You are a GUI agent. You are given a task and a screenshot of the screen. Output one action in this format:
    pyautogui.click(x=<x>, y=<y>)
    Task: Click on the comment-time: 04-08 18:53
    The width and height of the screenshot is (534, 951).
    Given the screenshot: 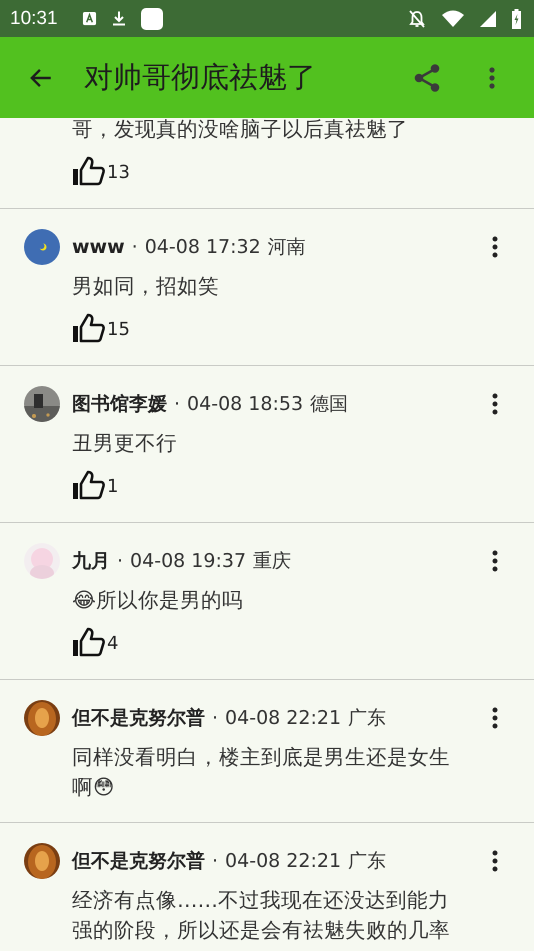 What is the action you would take?
    pyautogui.click(x=245, y=404)
    